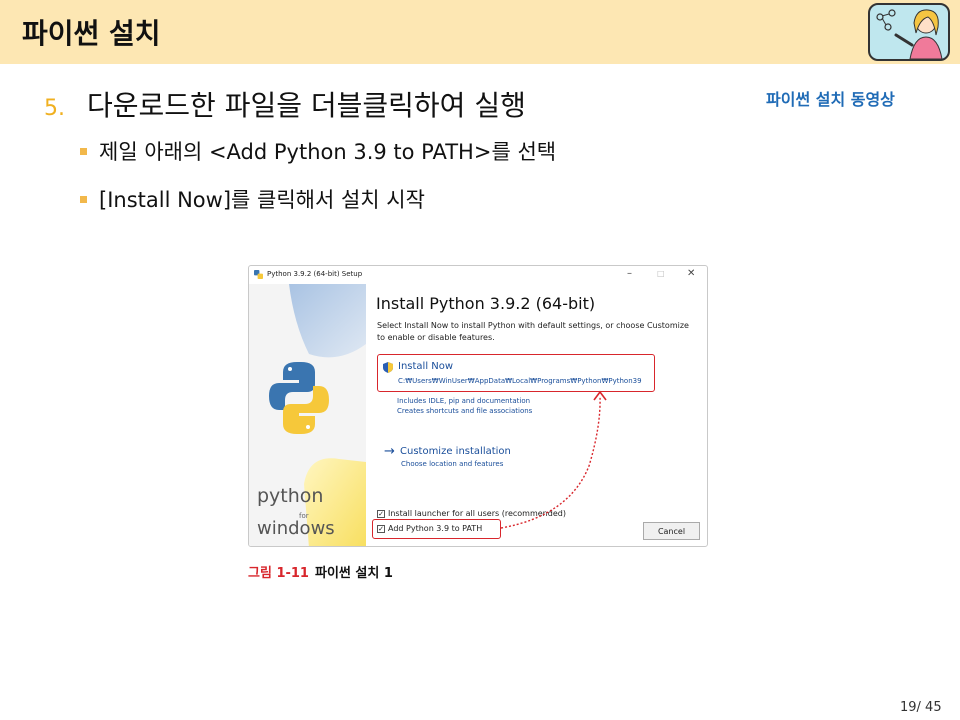 The image size is (960, 720). What do you see at coordinates (478, 275) in the screenshot?
I see `installer-titlebar: Python 3.9.2 (64-bit) Setup – □ ✕` at bounding box center [478, 275].